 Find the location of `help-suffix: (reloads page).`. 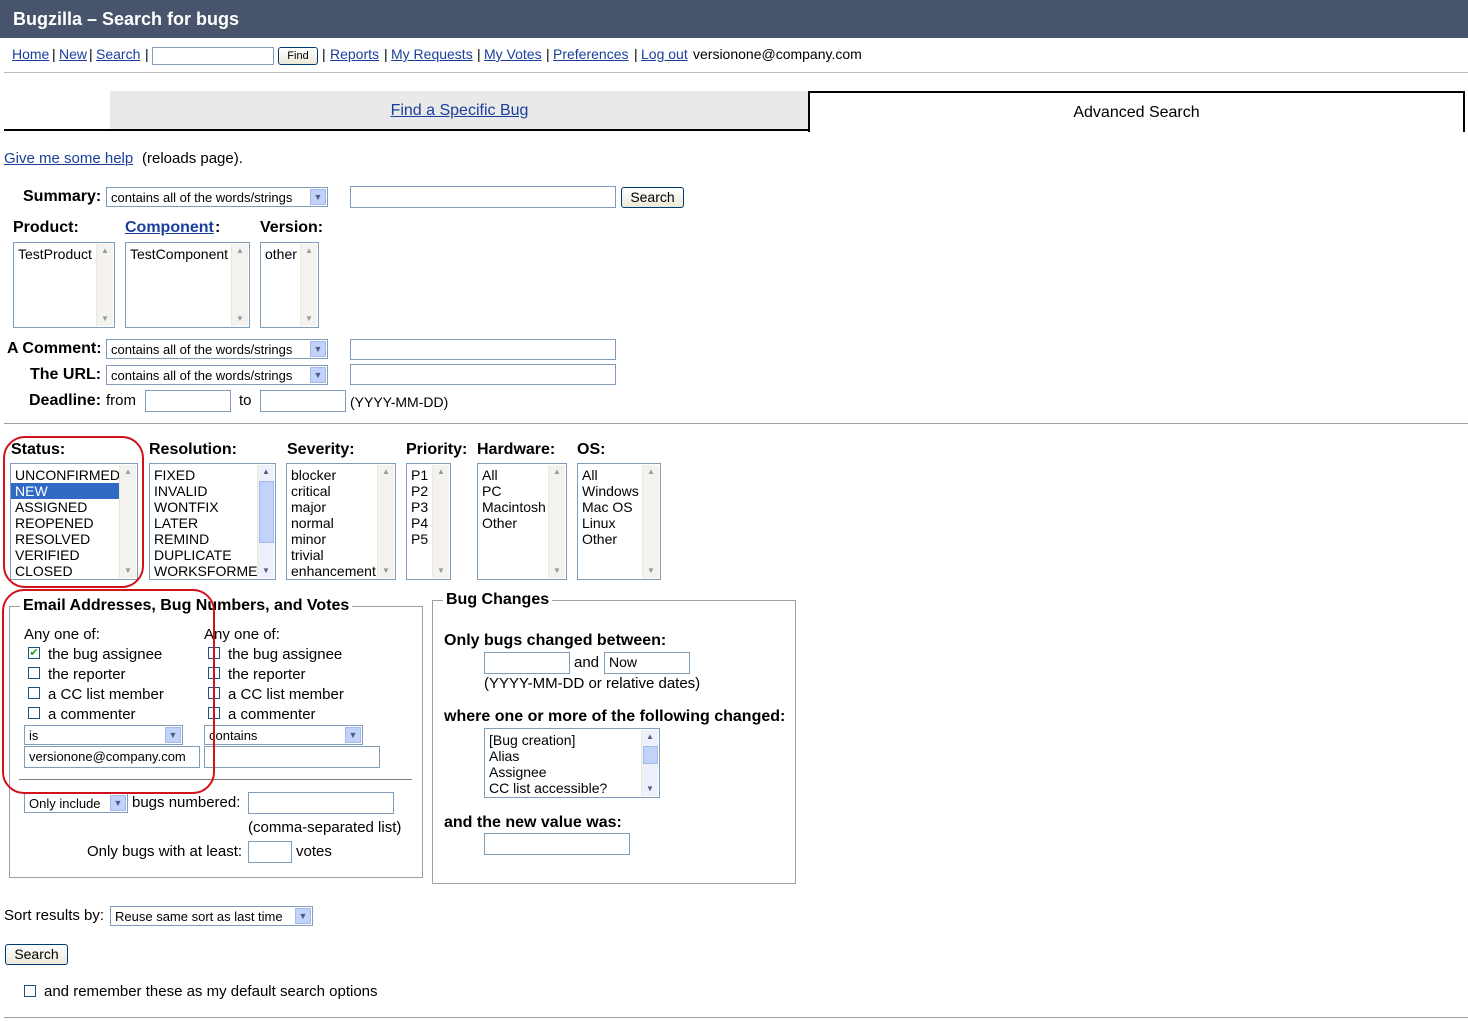

help-suffix: (reloads page). is located at coordinates (192, 158).